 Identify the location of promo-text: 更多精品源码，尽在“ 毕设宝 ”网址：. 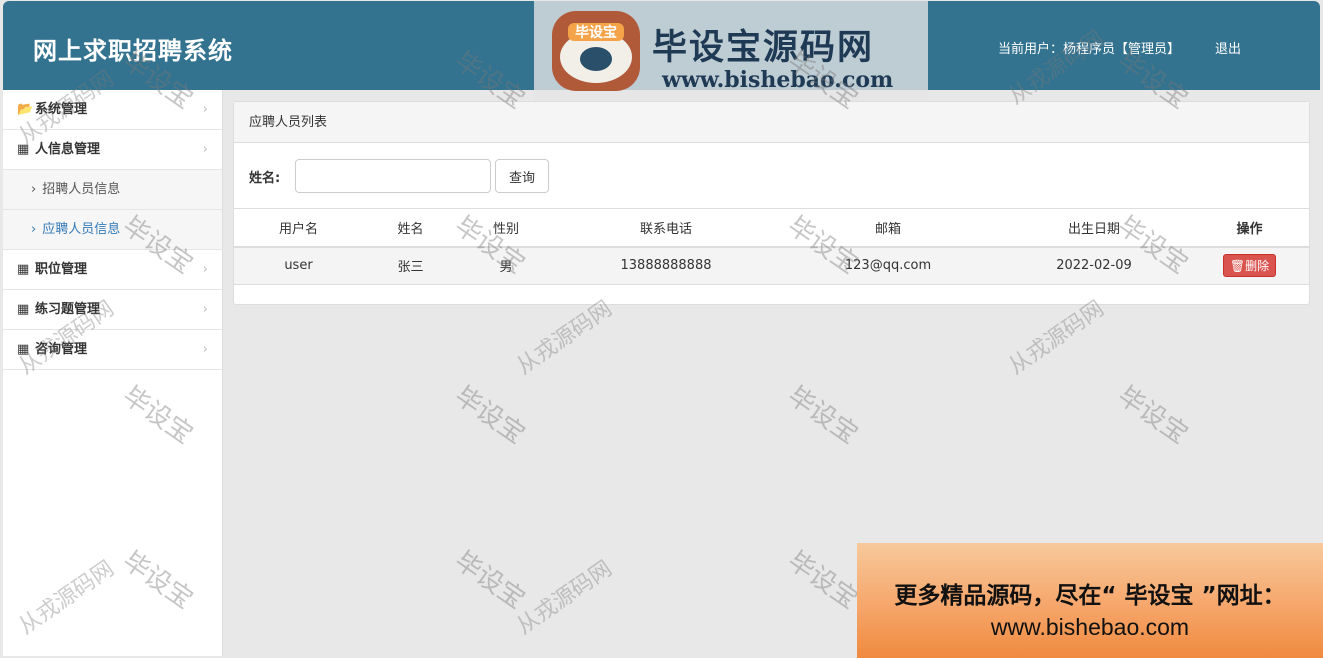
(1090, 596).